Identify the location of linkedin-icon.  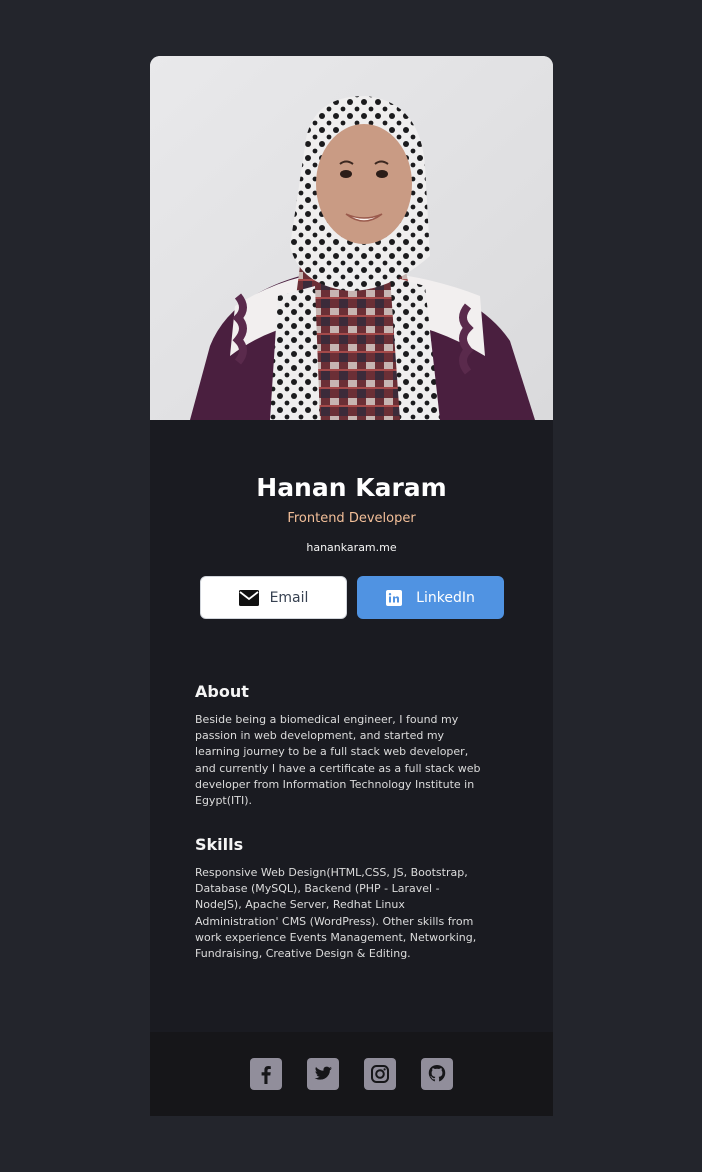
(394, 597).